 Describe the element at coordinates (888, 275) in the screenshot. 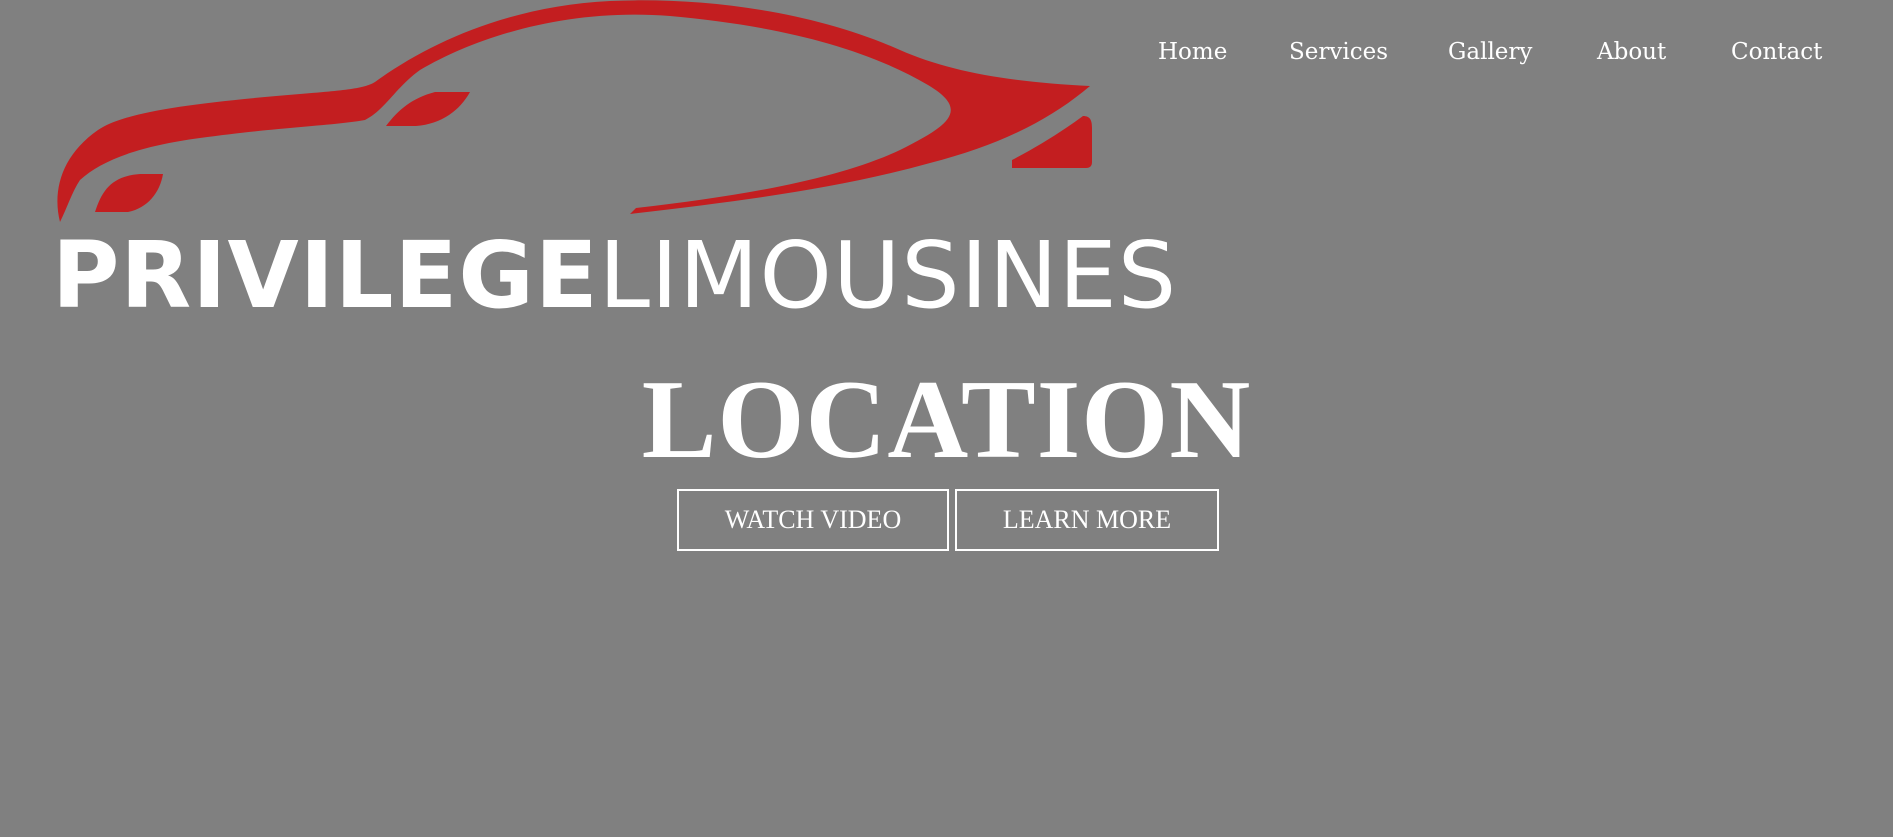

I see `logo-text-light: LIMOUSINES` at that location.